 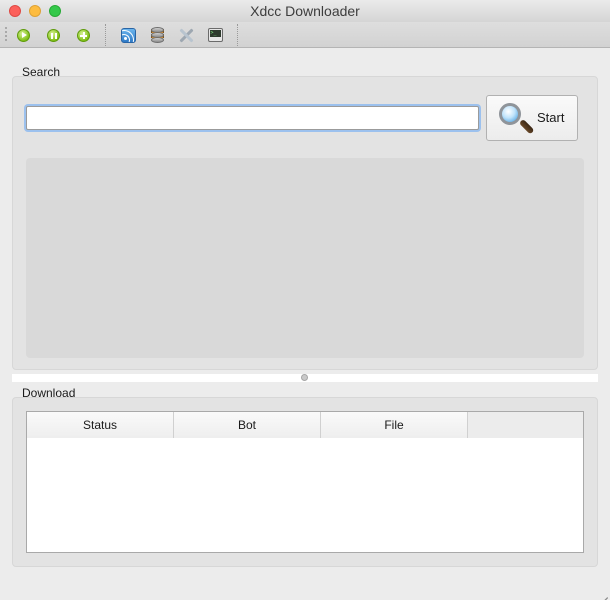 I want to click on resize-grip, so click(x=602, y=593).